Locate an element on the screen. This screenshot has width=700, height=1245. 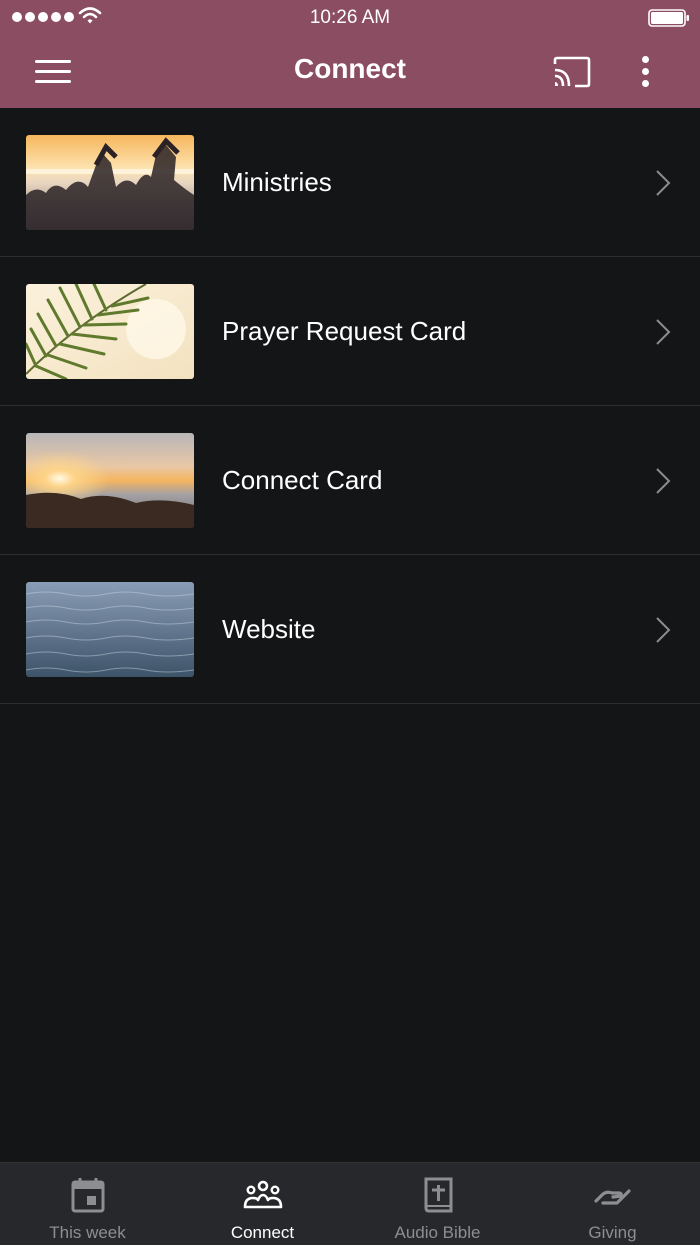
tab-giving: Giving is located at coordinates (612, 1204).